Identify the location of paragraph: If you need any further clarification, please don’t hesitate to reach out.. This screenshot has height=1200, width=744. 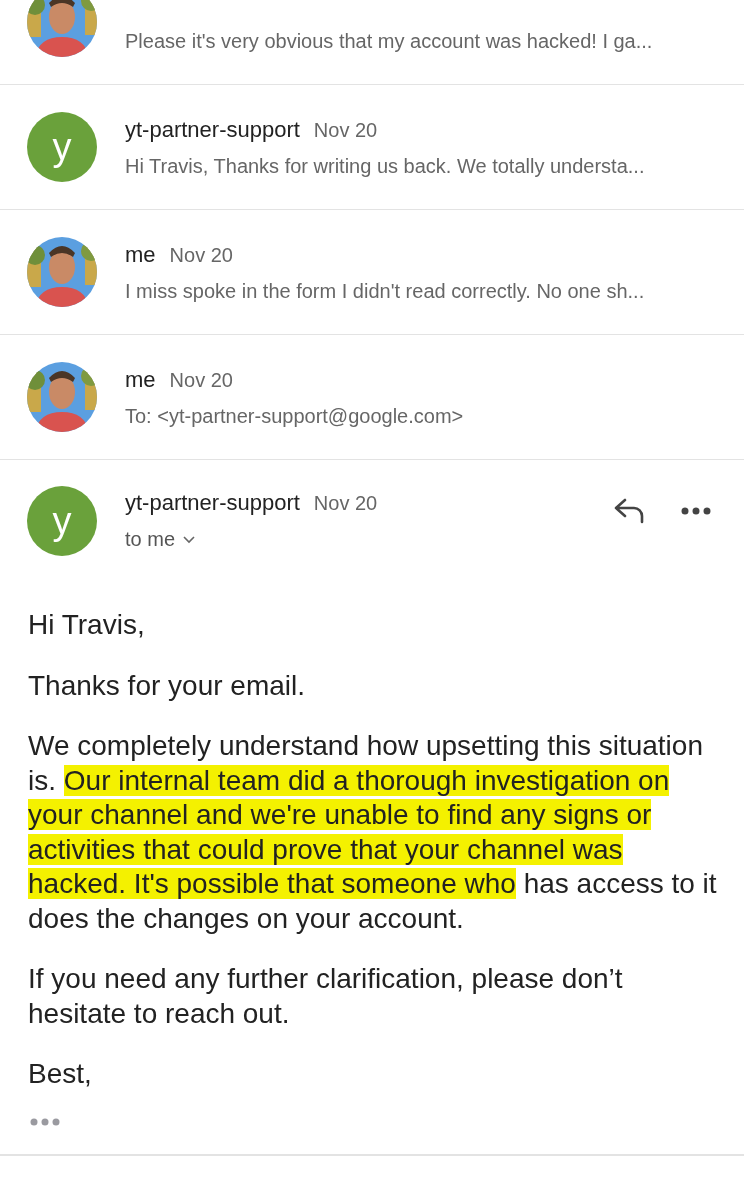
(326, 996).